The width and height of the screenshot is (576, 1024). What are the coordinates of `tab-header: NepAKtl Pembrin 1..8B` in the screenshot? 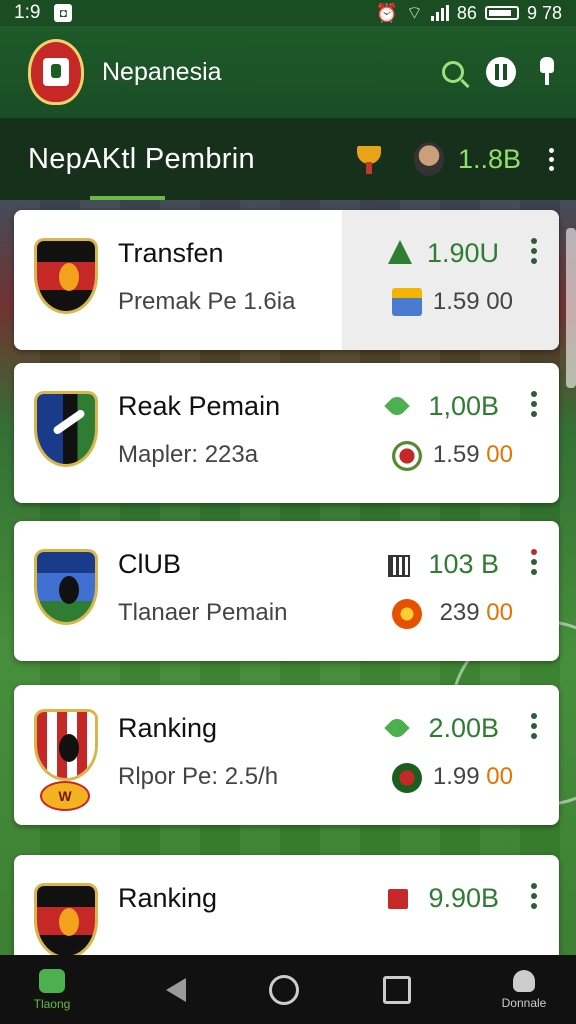 It's located at (288, 159).